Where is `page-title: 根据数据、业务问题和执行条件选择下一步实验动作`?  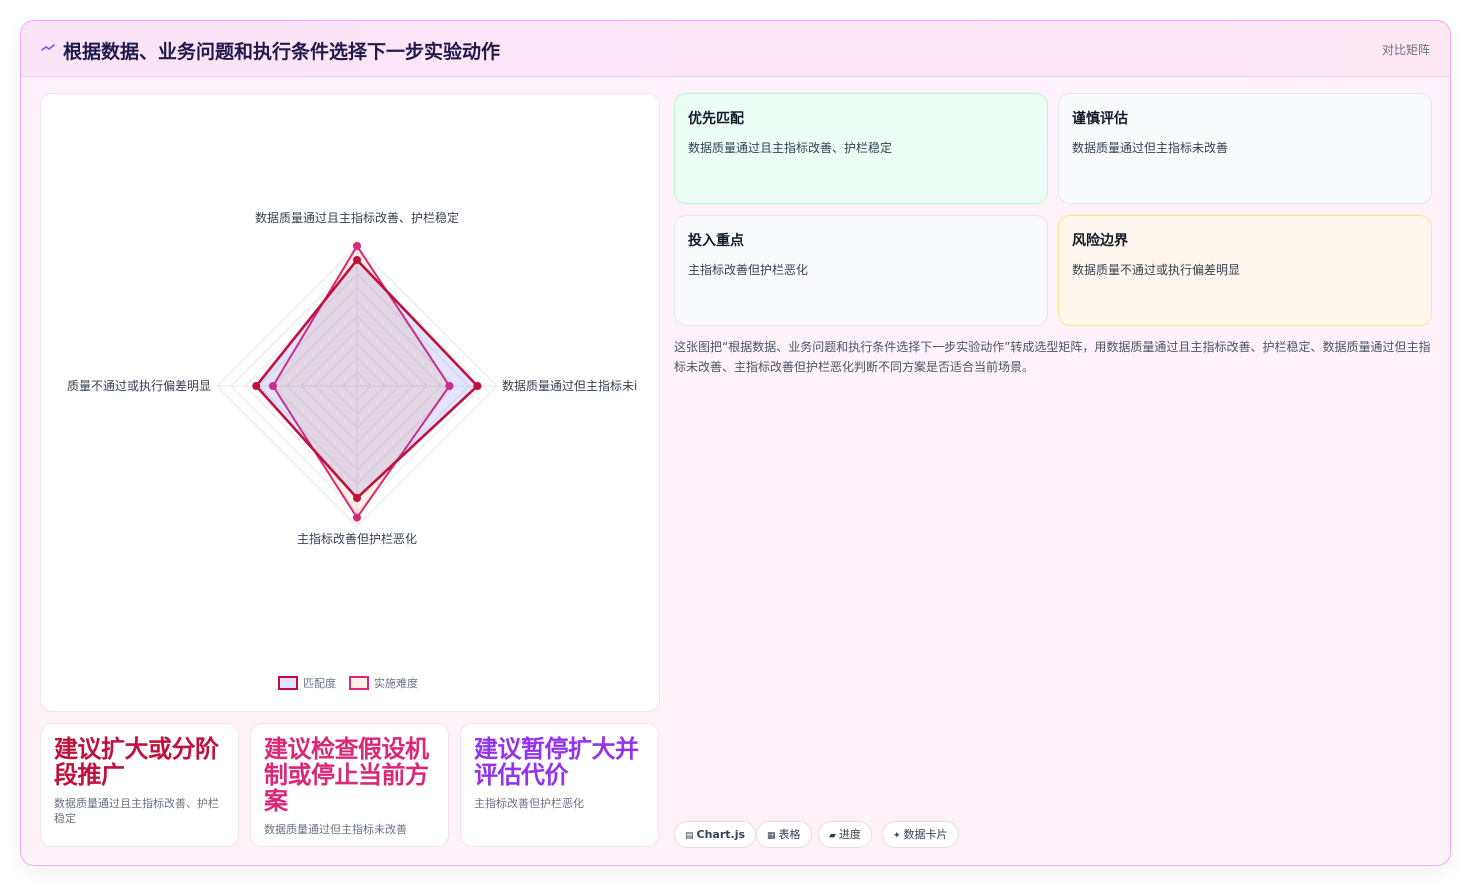 page-title: 根据数据、业务问题和执行条件选择下一步实验动作 is located at coordinates (282, 52).